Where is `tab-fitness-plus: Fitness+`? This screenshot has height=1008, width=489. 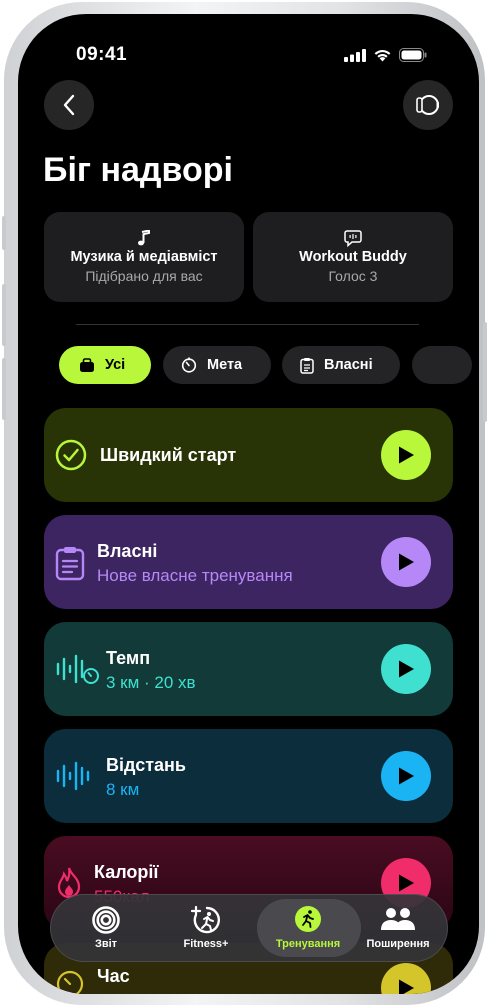 tab-fitness-plus: Fitness+ is located at coordinates (206, 928).